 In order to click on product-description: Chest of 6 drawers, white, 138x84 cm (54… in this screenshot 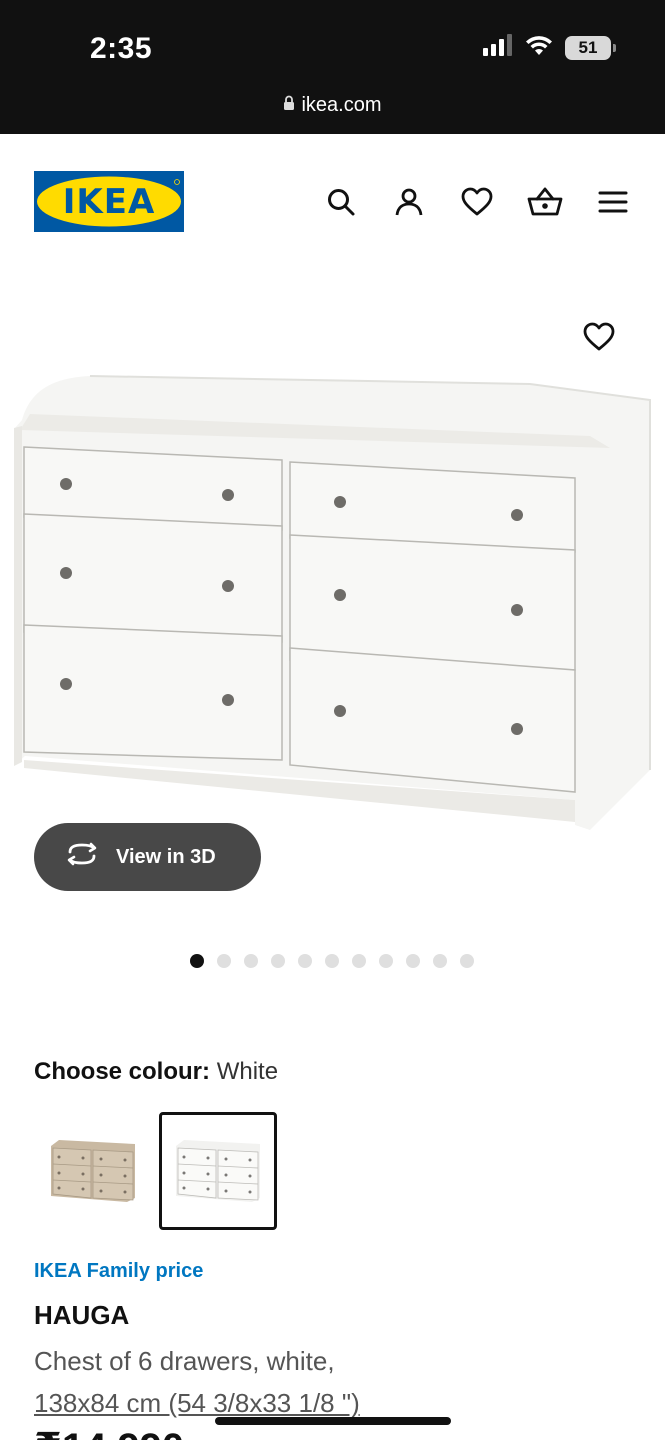, I will do `click(197, 1382)`.